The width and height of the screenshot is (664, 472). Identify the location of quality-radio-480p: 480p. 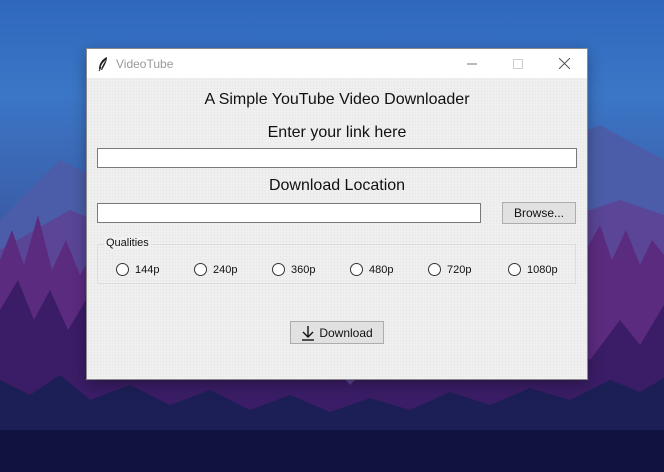
(371, 269).